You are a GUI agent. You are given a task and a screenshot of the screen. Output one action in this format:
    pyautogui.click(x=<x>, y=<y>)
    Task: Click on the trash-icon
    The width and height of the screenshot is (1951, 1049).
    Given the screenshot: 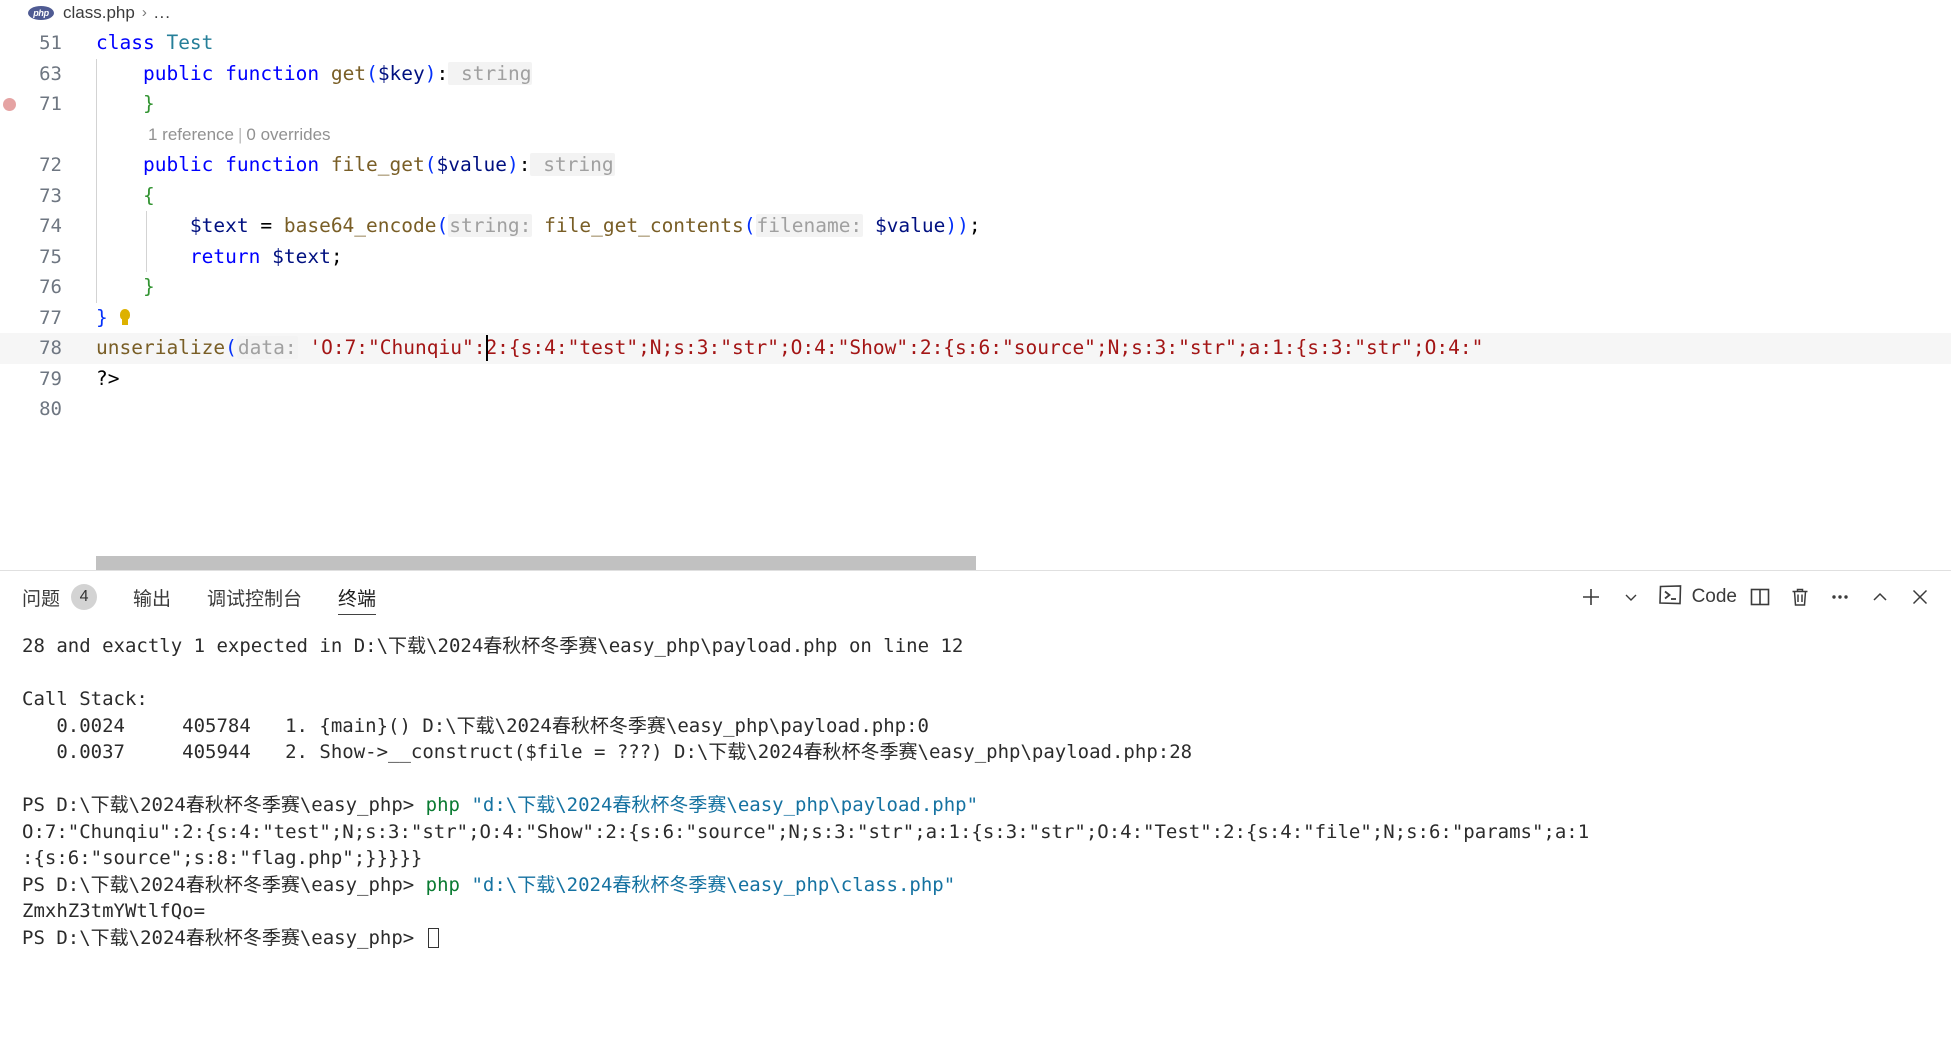 What is the action you would take?
    pyautogui.click(x=1800, y=597)
    